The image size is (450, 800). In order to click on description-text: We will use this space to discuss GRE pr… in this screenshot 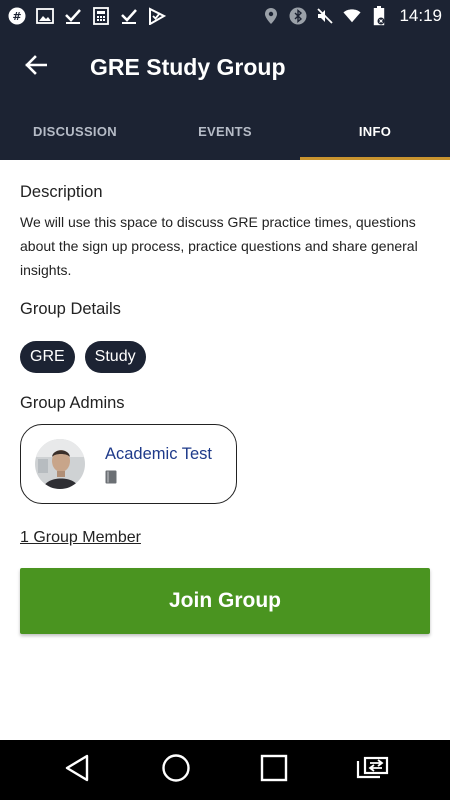, I will do `click(219, 246)`.